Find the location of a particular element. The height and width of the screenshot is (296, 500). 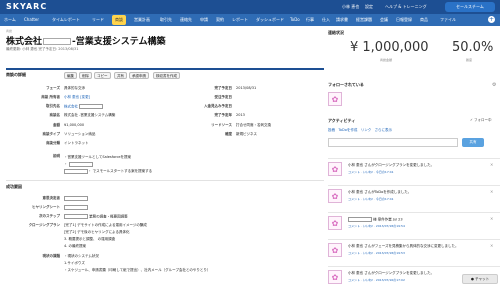

tab-timereport: タイムレポート is located at coordinates (66, 20).